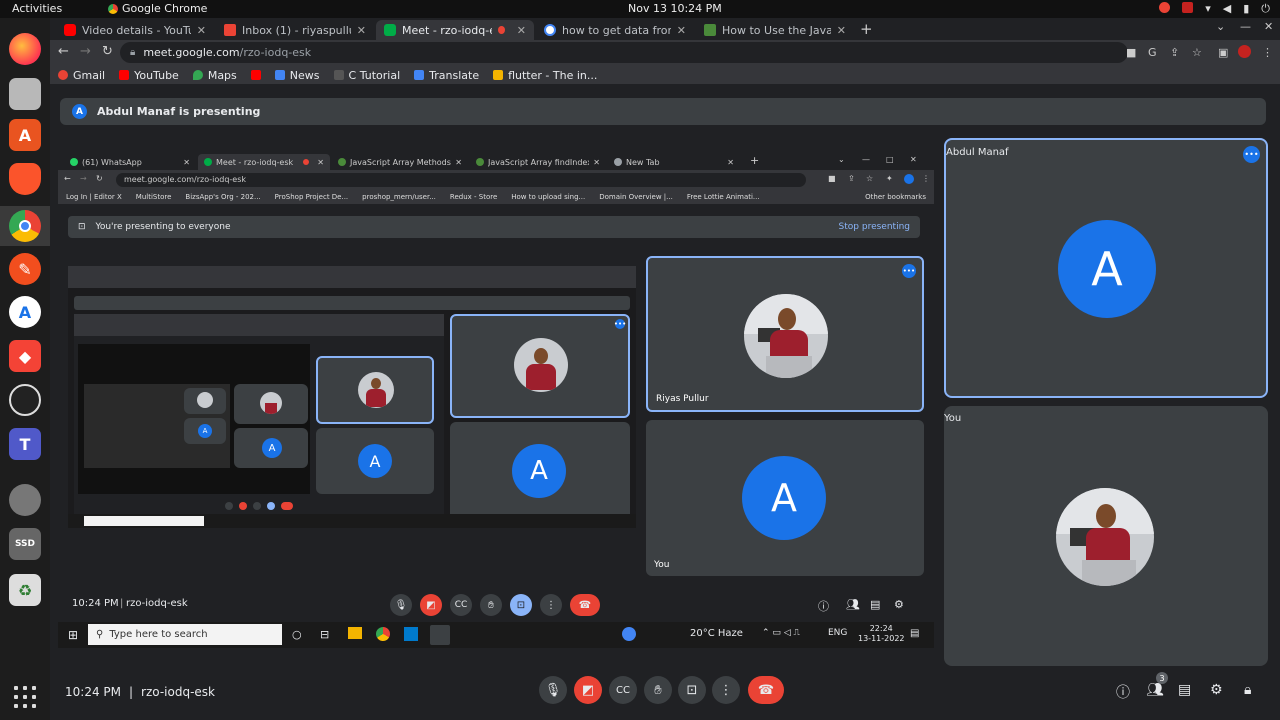 Image resolution: width=1280 pixels, height=720 pixels. I want to click on activities-icon: ⚙︎, so click(1216, 690).